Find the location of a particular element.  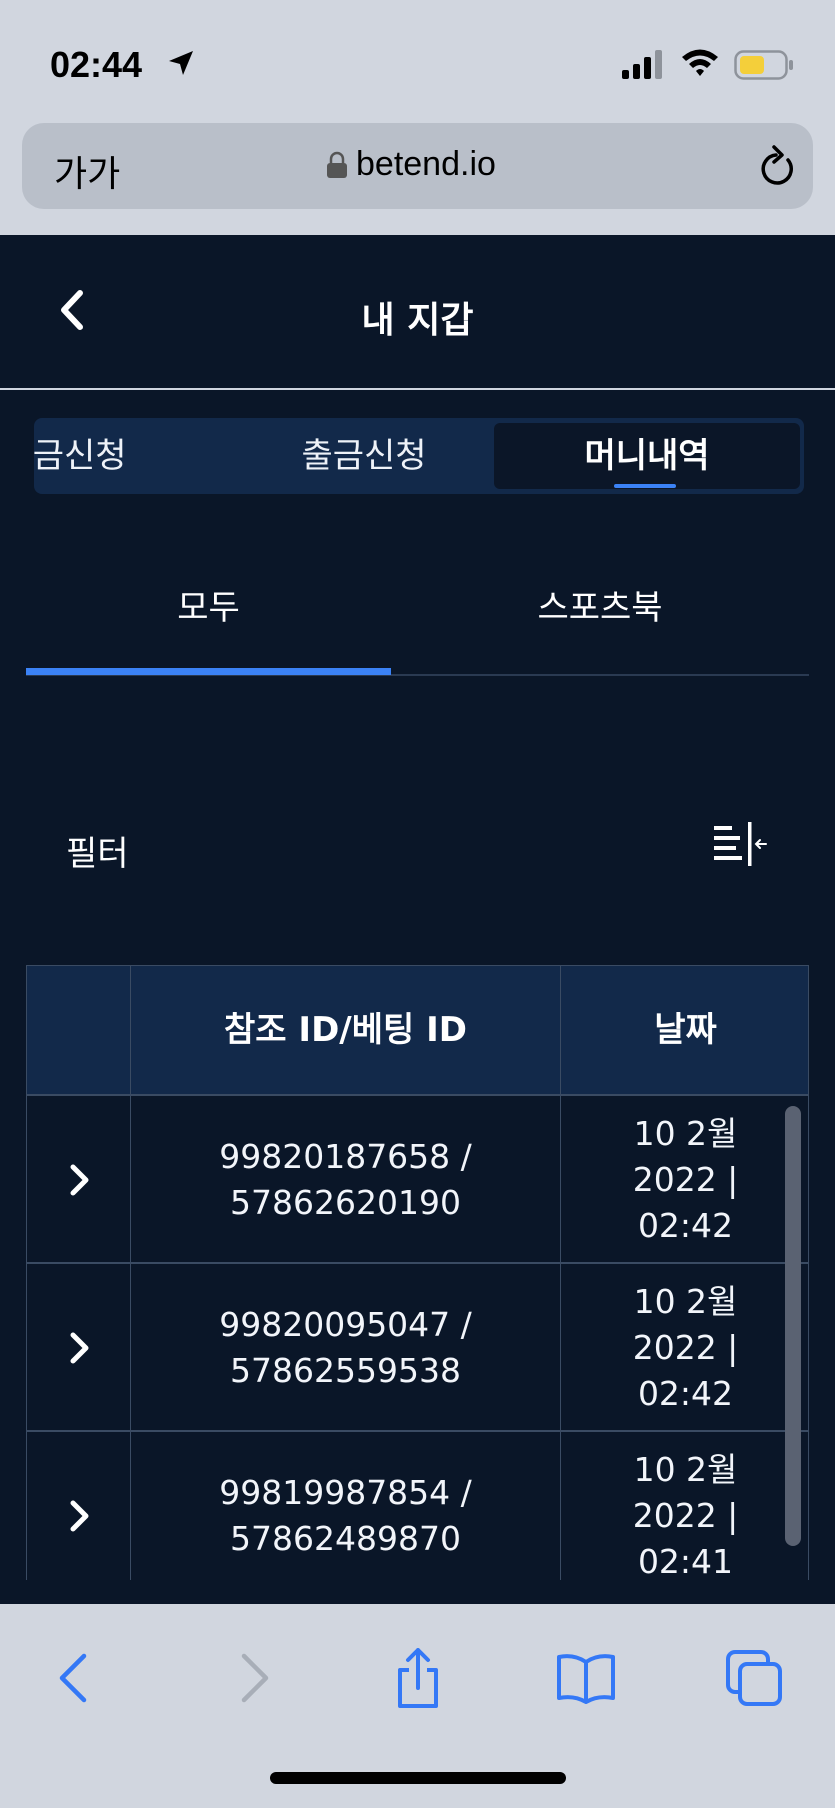

date-cell: 10 2월 2022 | 02:41 is located at coordinates (684, 1506).